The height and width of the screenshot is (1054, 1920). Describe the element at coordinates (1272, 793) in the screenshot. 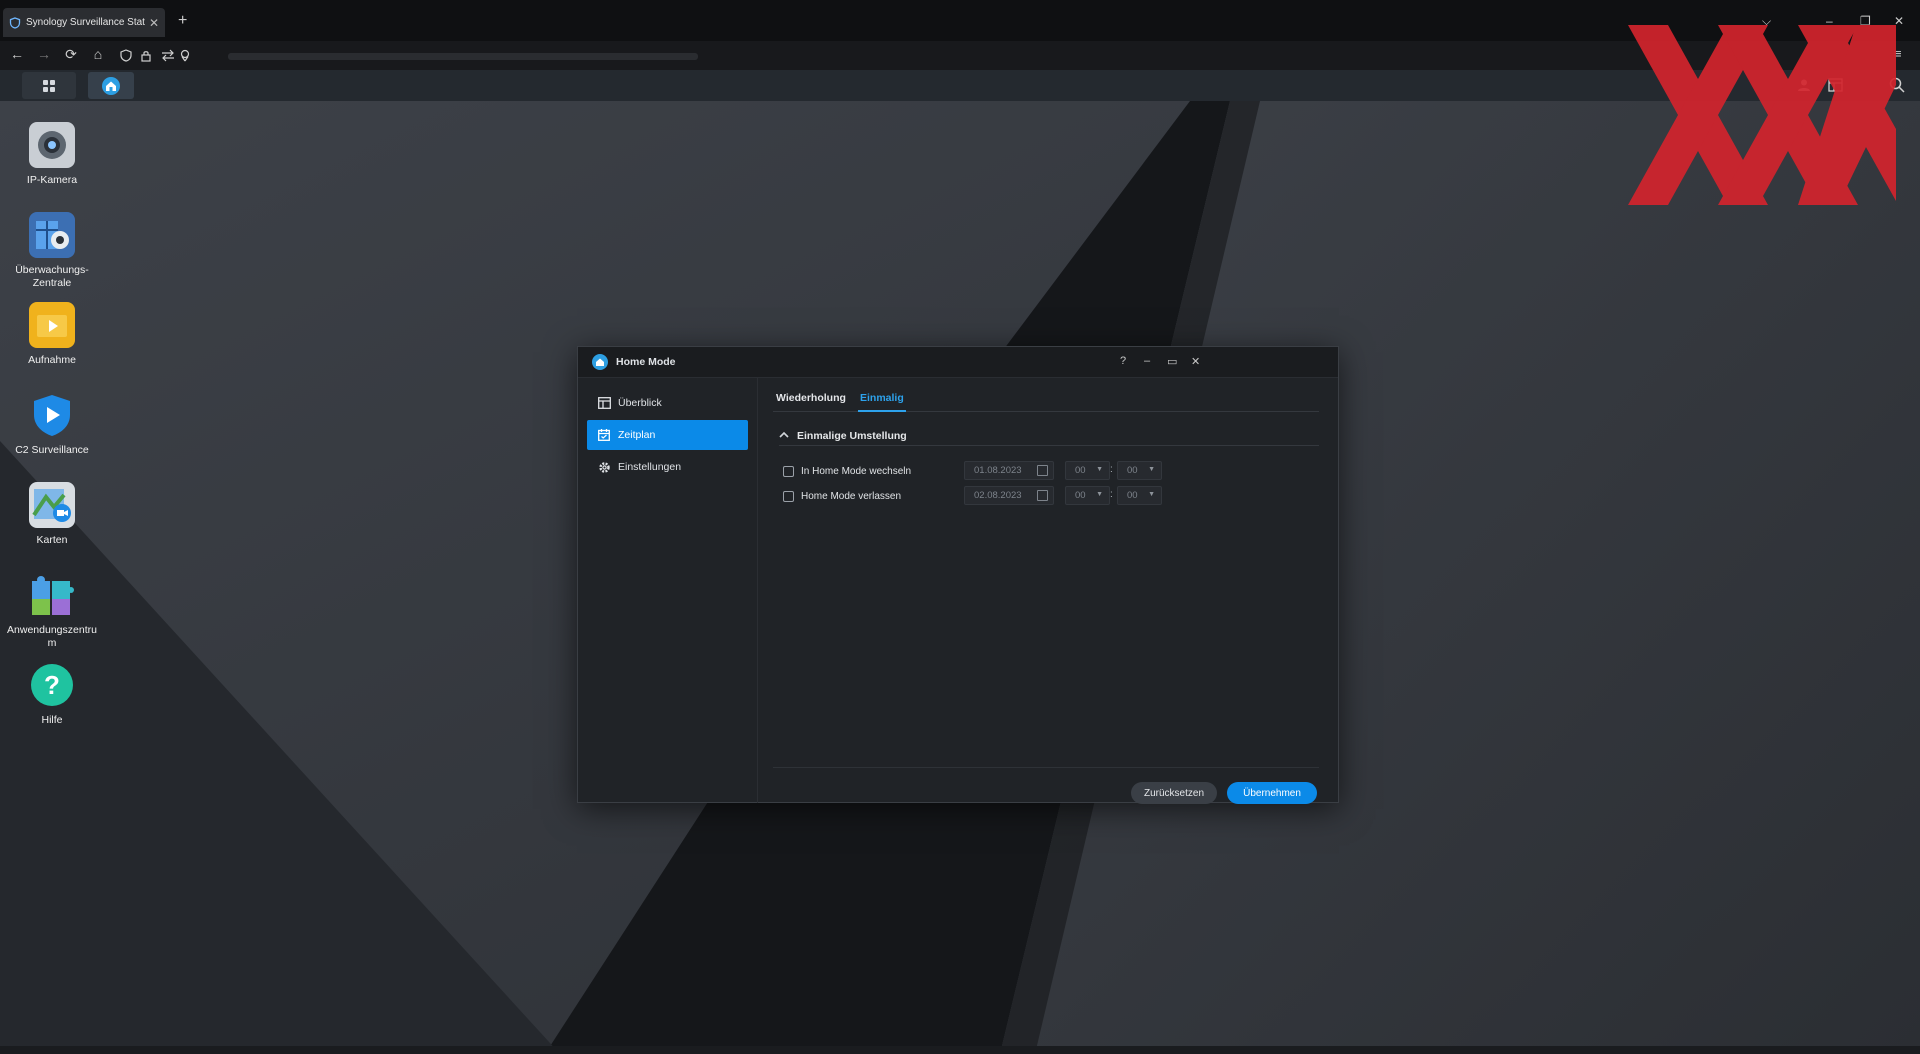

I see `apply-button: Übernehmen` at that location.